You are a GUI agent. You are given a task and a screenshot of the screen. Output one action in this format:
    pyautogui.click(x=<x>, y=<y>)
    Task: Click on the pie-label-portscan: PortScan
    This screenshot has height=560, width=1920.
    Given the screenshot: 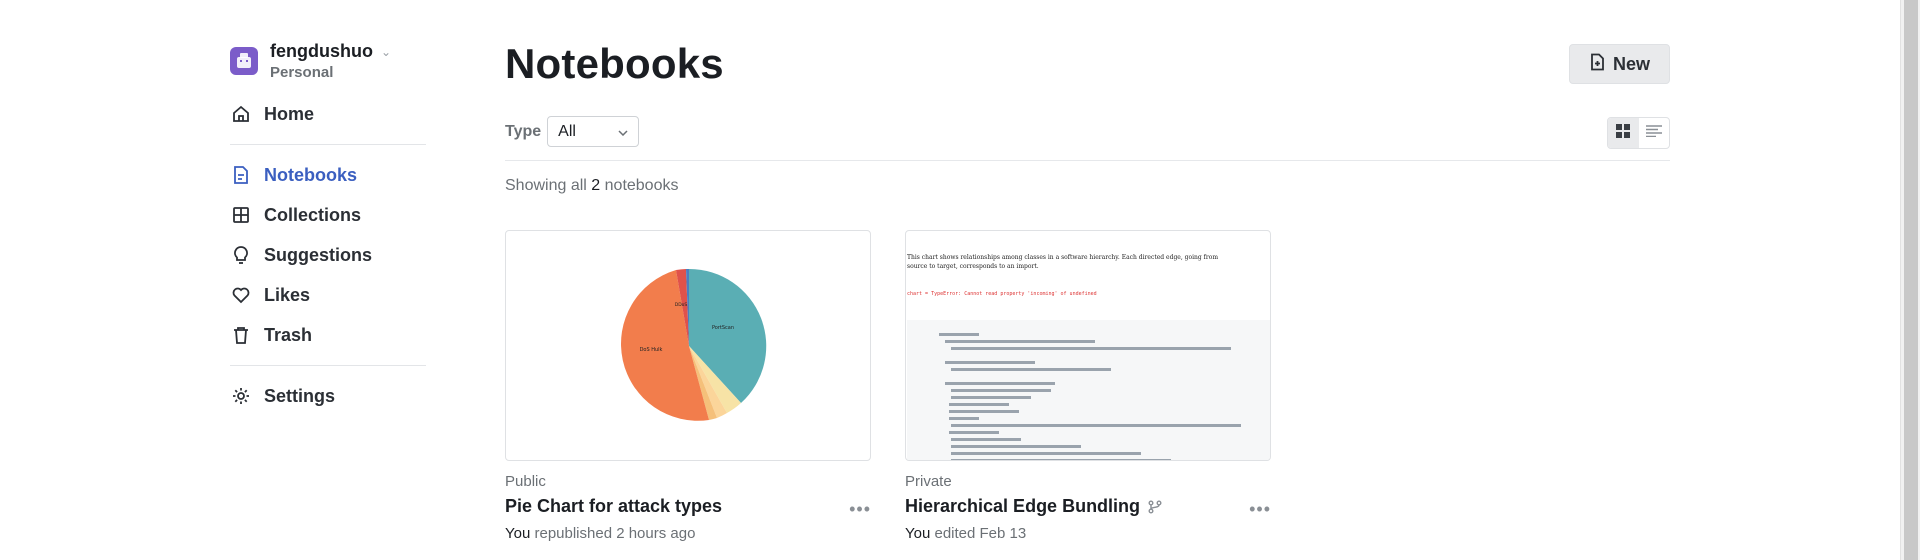 What is the action you would take?
    pyautogui.click(x=723, y=328)
    